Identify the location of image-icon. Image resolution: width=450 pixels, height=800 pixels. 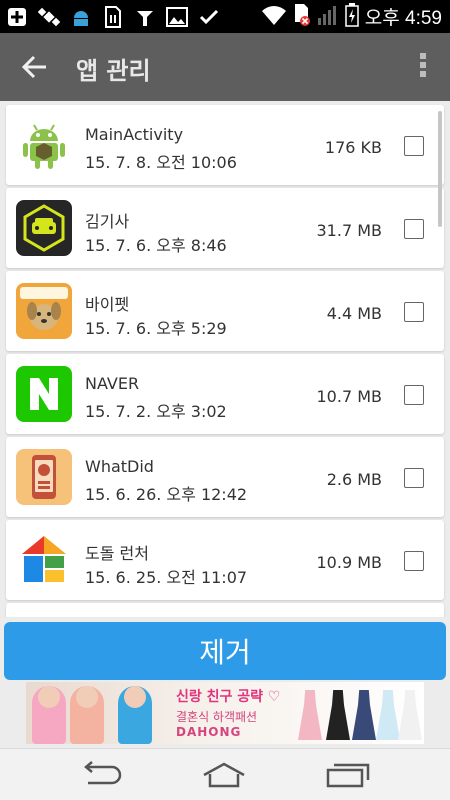
(177, 17).